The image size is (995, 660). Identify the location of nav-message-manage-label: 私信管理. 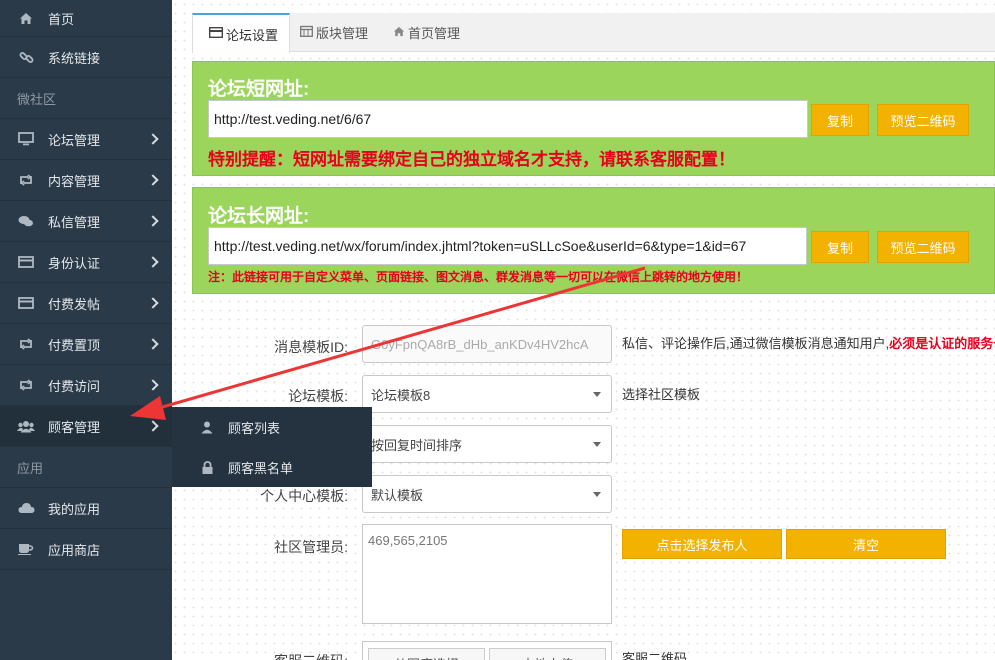
(74, 222).